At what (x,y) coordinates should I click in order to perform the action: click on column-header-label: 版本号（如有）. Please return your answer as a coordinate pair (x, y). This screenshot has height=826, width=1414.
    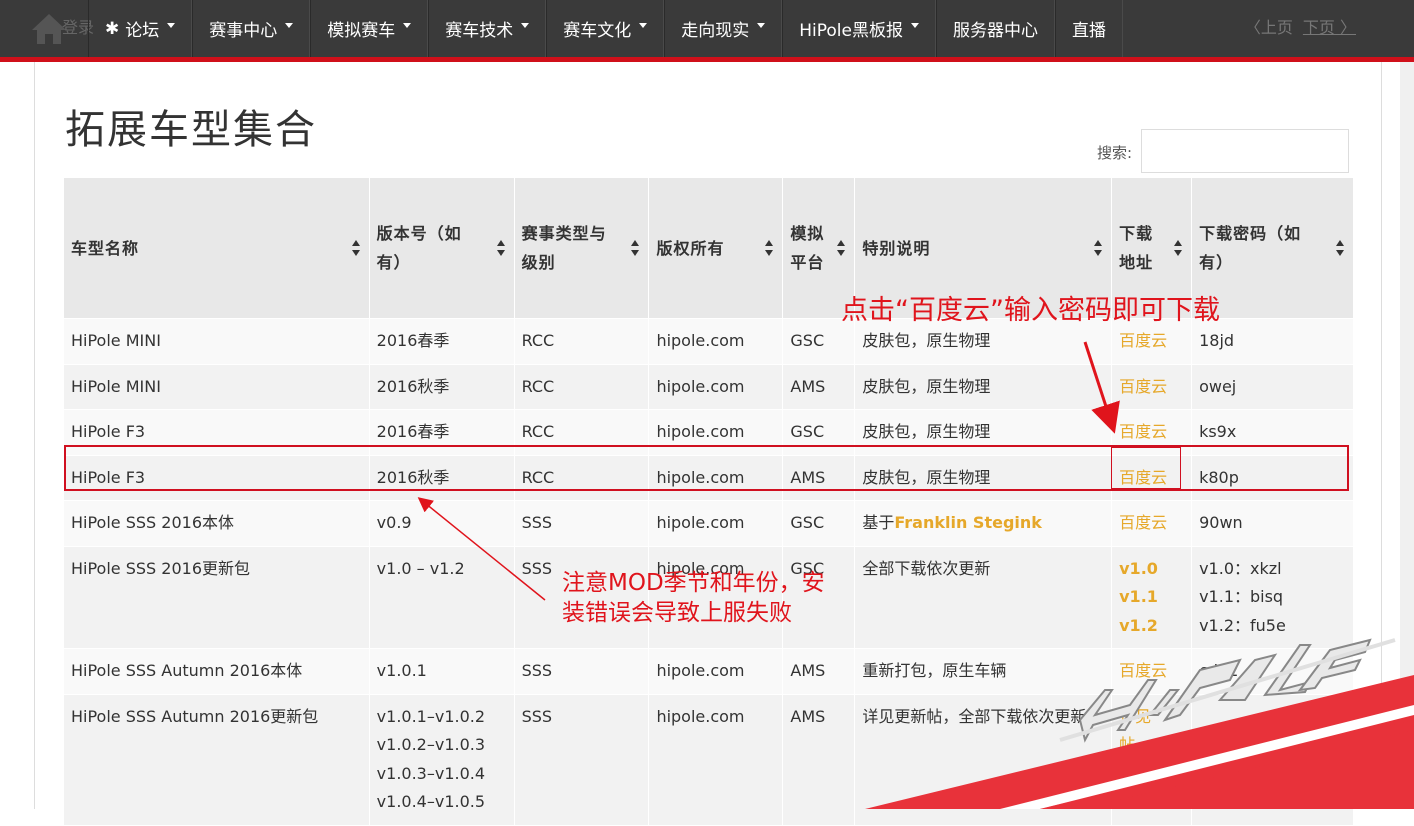
    Looking at the image, I should click on (419, 248).